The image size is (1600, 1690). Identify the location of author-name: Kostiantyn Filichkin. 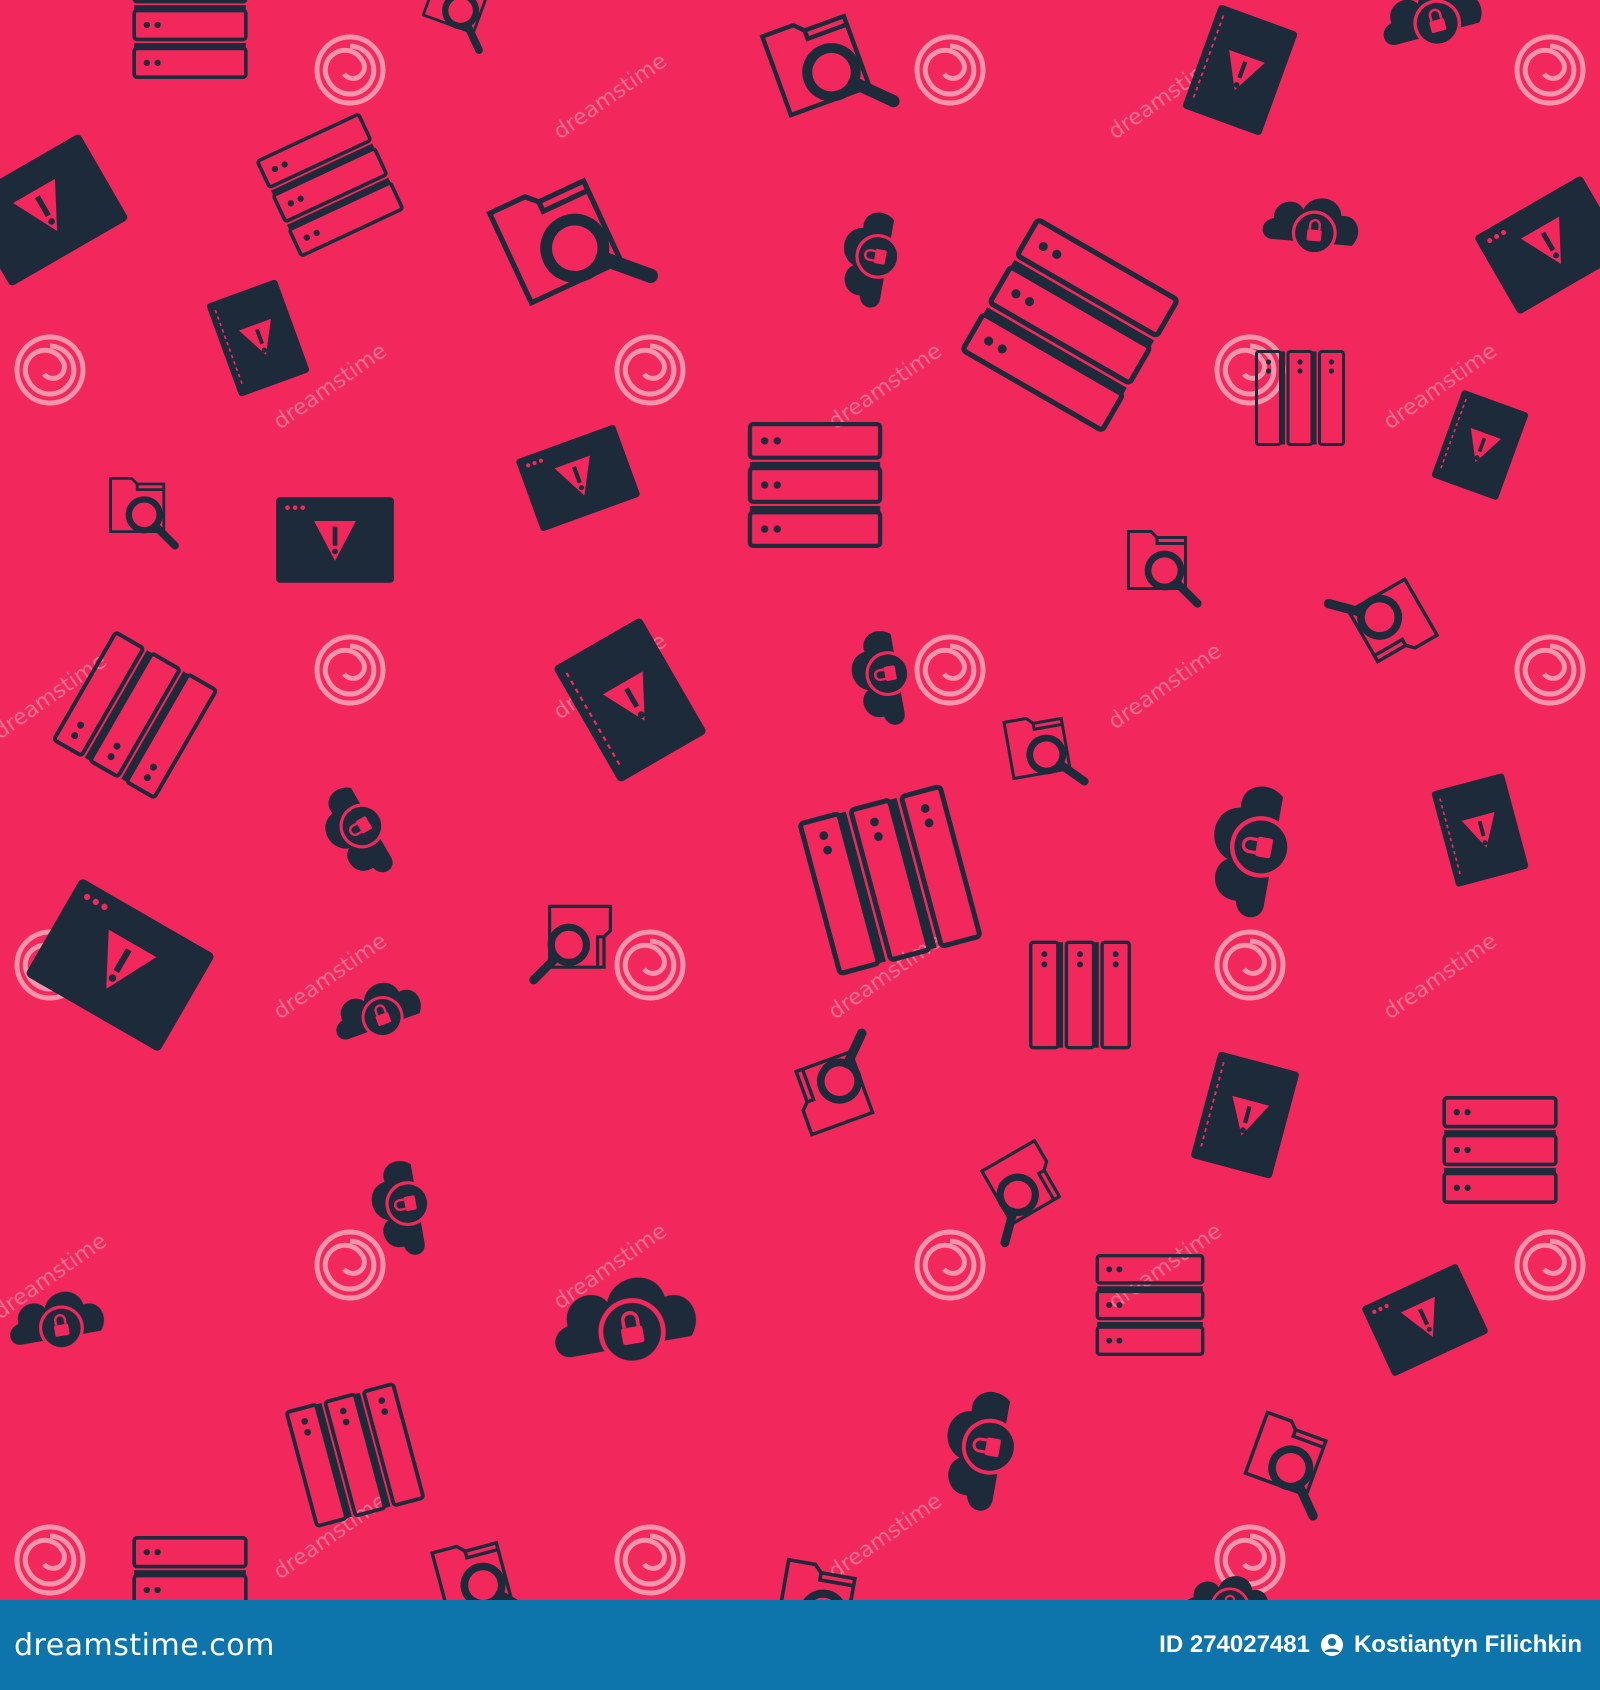
(1468, 1645).